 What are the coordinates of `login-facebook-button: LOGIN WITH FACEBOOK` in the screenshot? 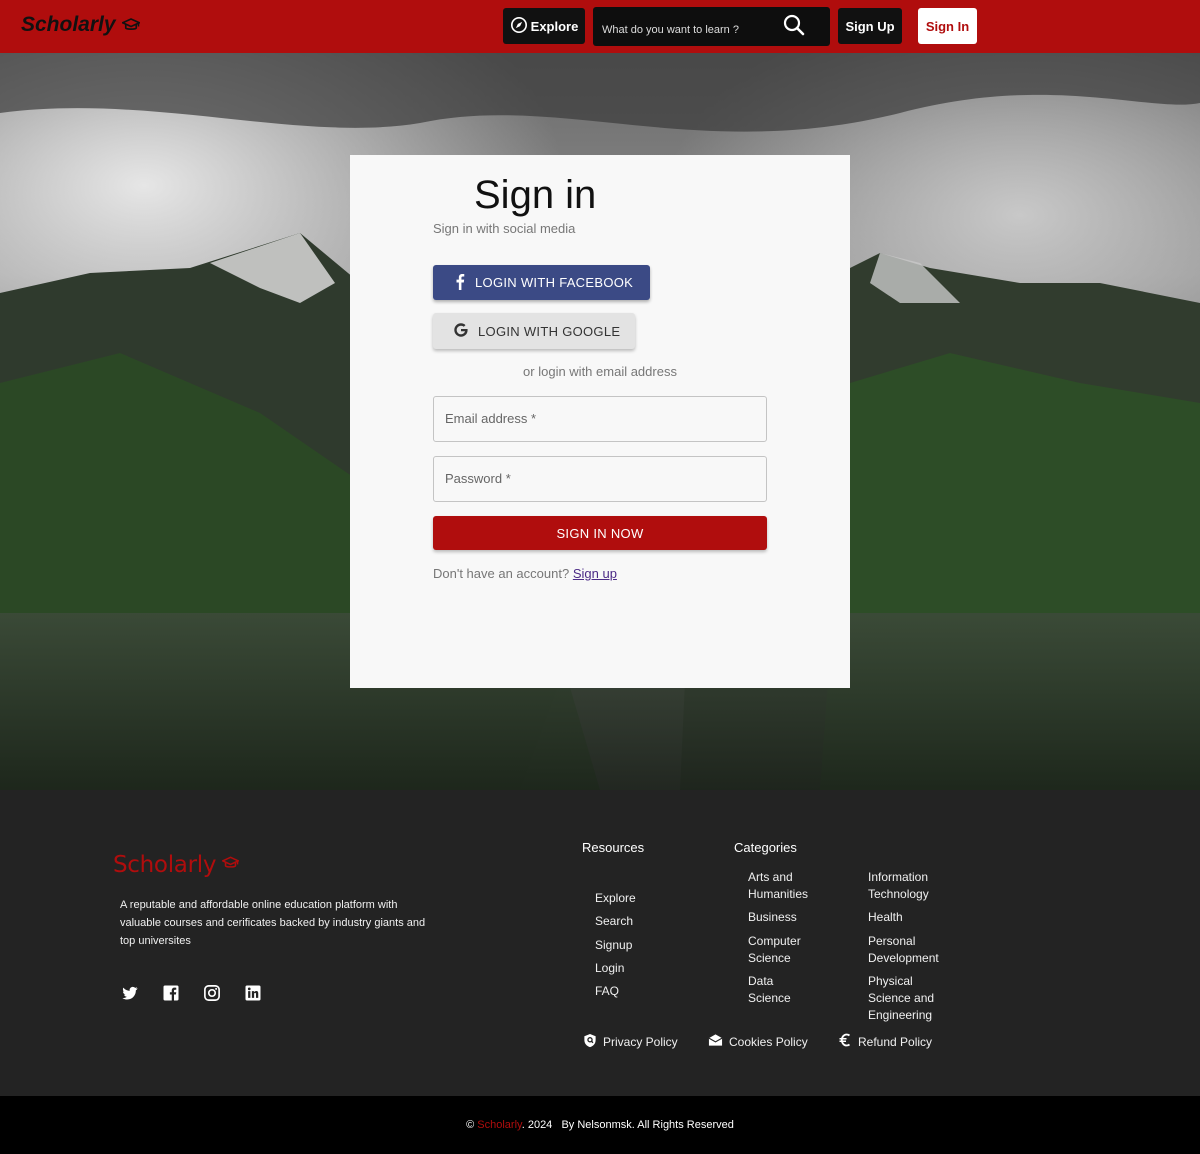 It's located at (541, 282).